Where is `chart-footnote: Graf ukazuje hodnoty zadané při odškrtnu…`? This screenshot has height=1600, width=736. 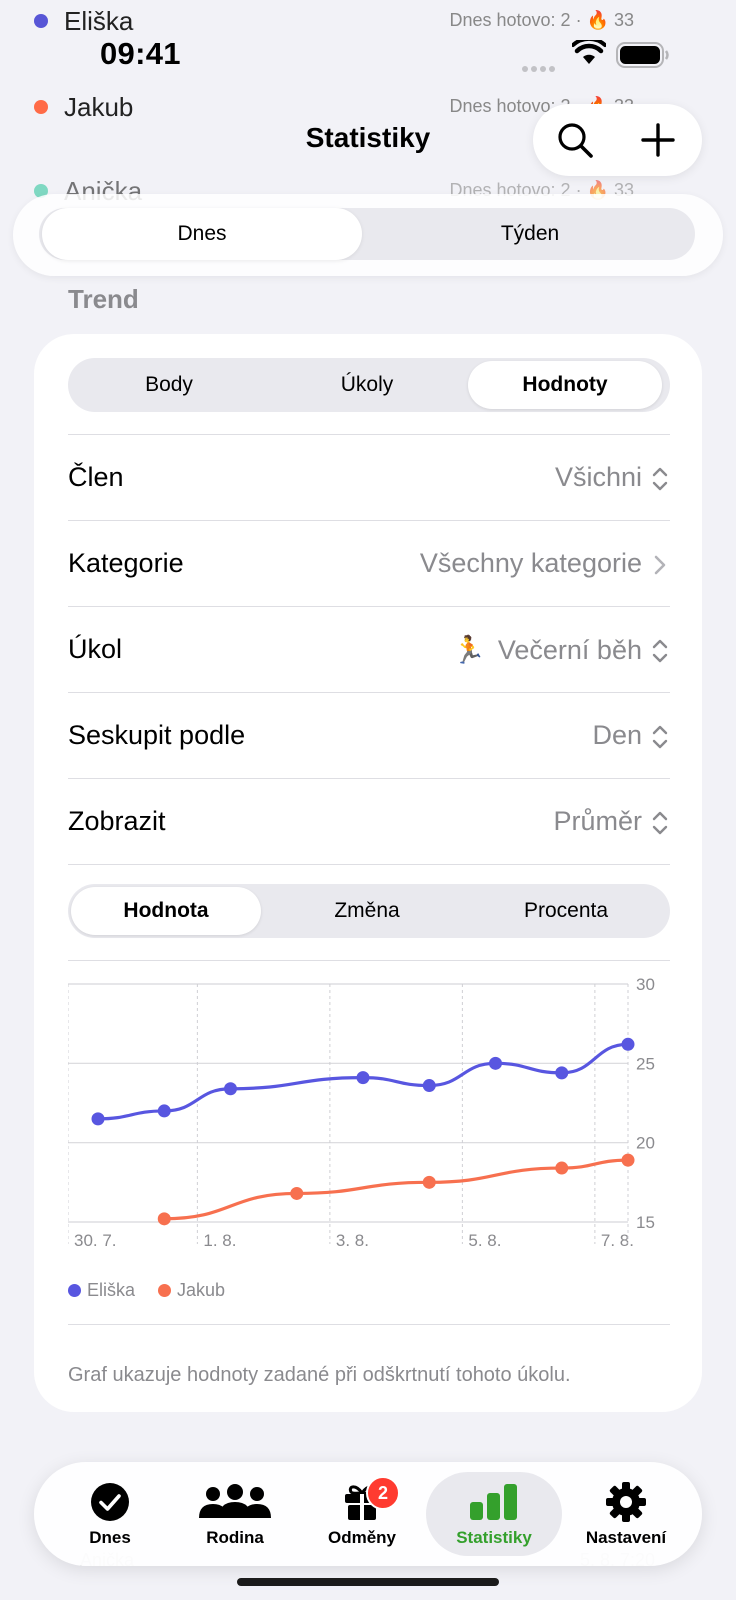
chart-footnote: Graf ukazuje hodnoty zadané při odškrtnu… is located at coordinates (319, 1375).